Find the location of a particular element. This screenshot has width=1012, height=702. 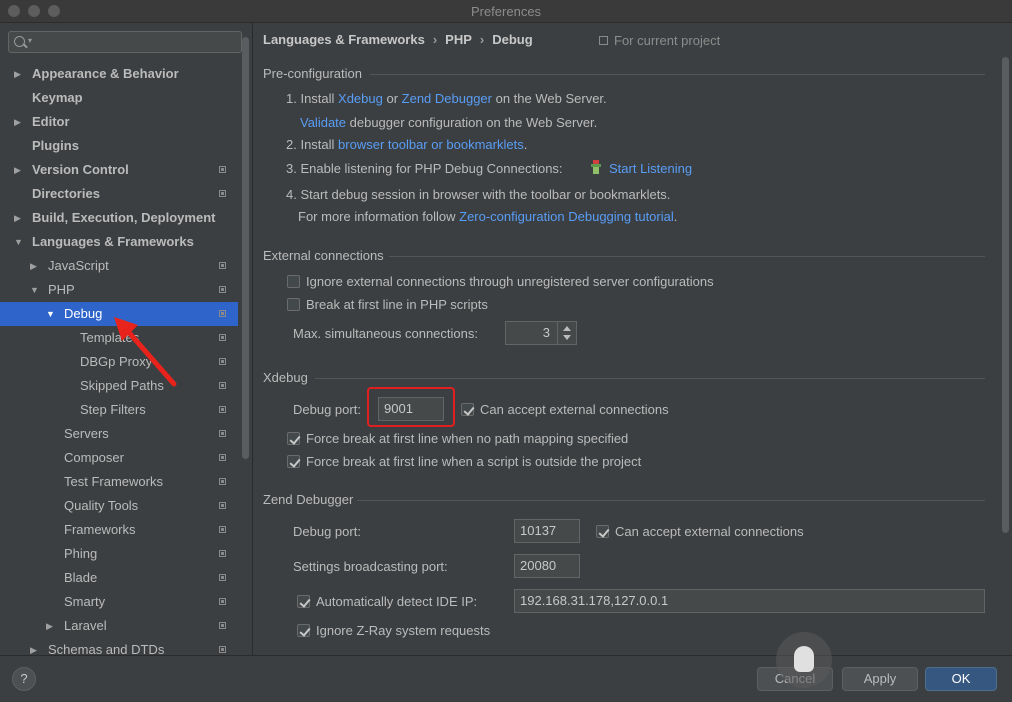

sidebar-item-step-filters: Step Filters is located at coordinates (119, 410).